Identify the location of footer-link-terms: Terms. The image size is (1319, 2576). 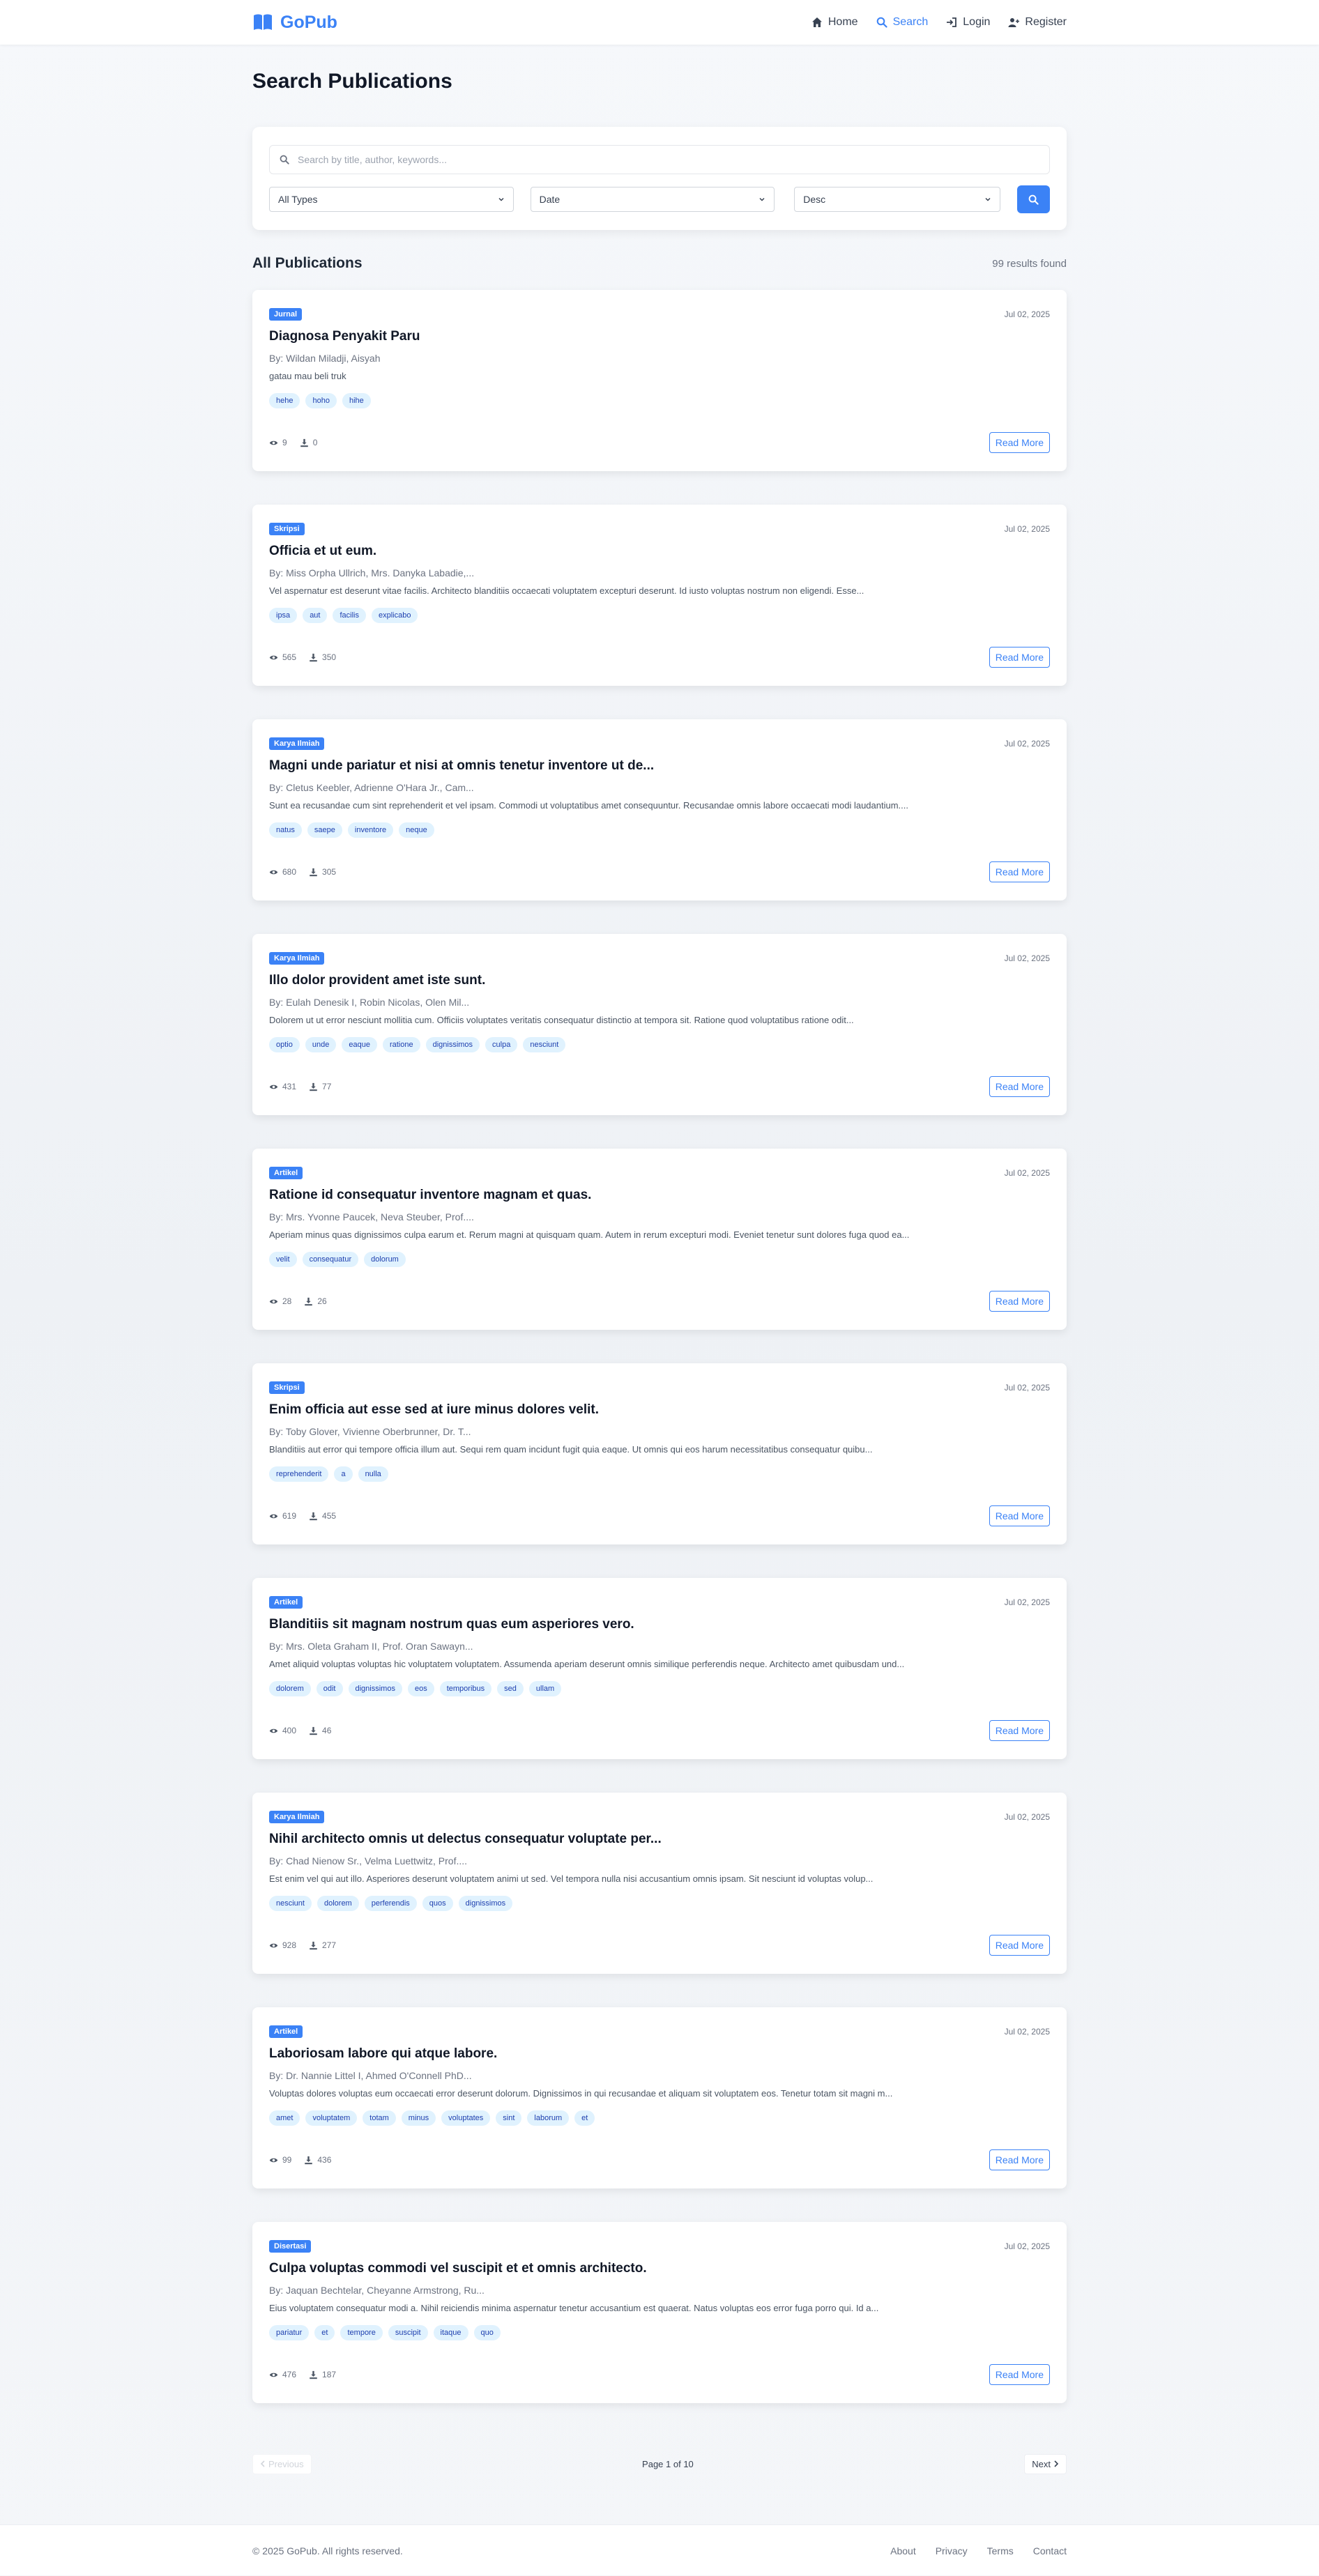
(1000, 2550).